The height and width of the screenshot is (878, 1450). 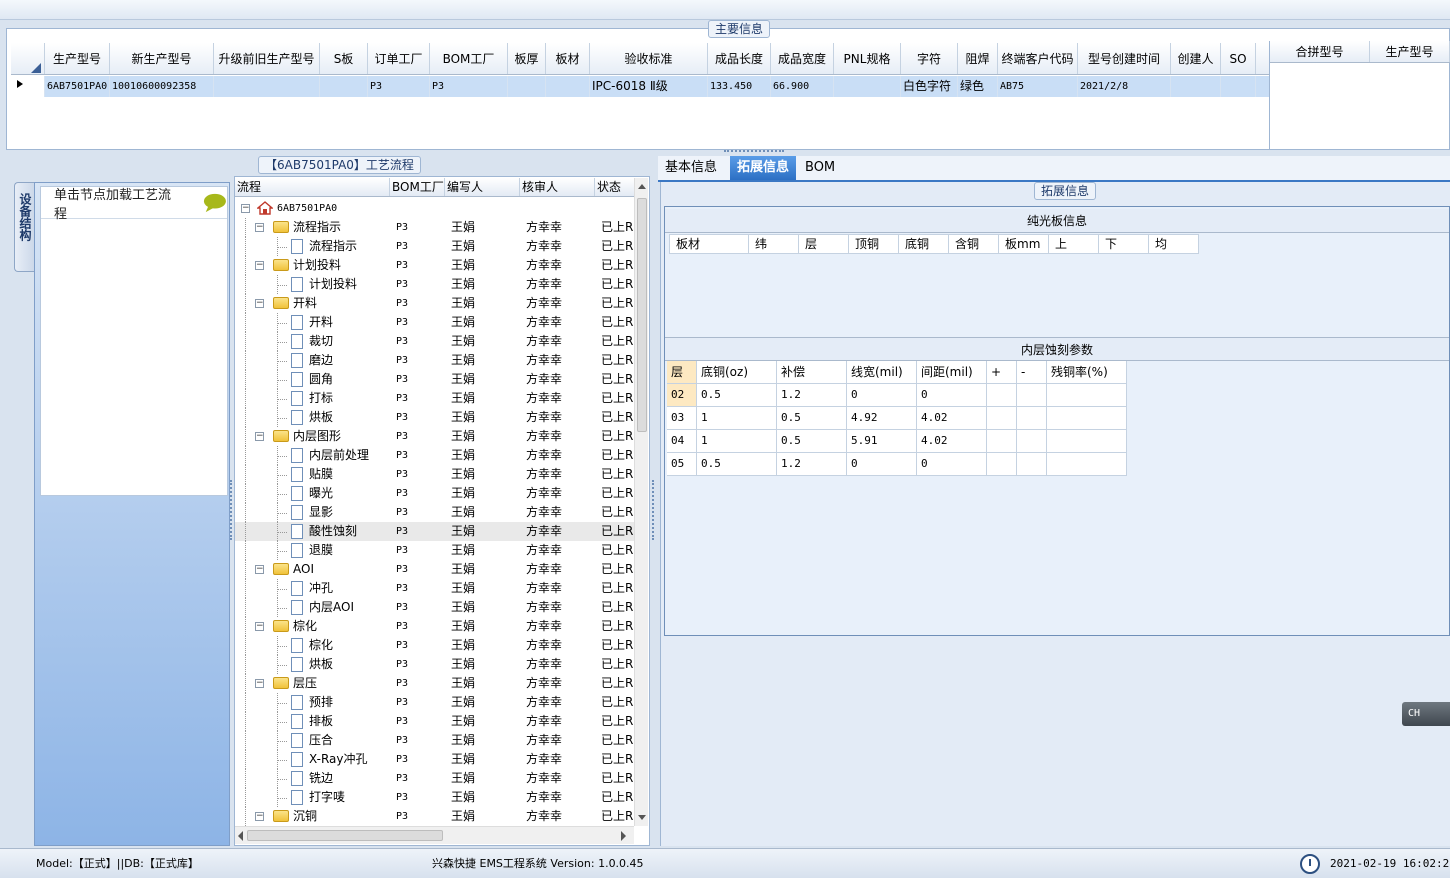 I want to click on etch-column-header: 层, so click(x=682, y=372).